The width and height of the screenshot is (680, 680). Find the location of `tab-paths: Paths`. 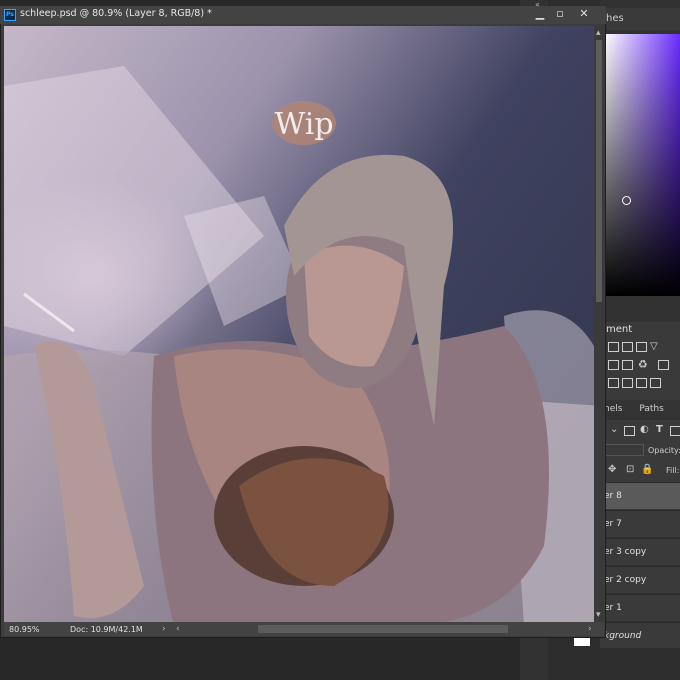

tab-paths: Paths is located at coordinates (644, 409).